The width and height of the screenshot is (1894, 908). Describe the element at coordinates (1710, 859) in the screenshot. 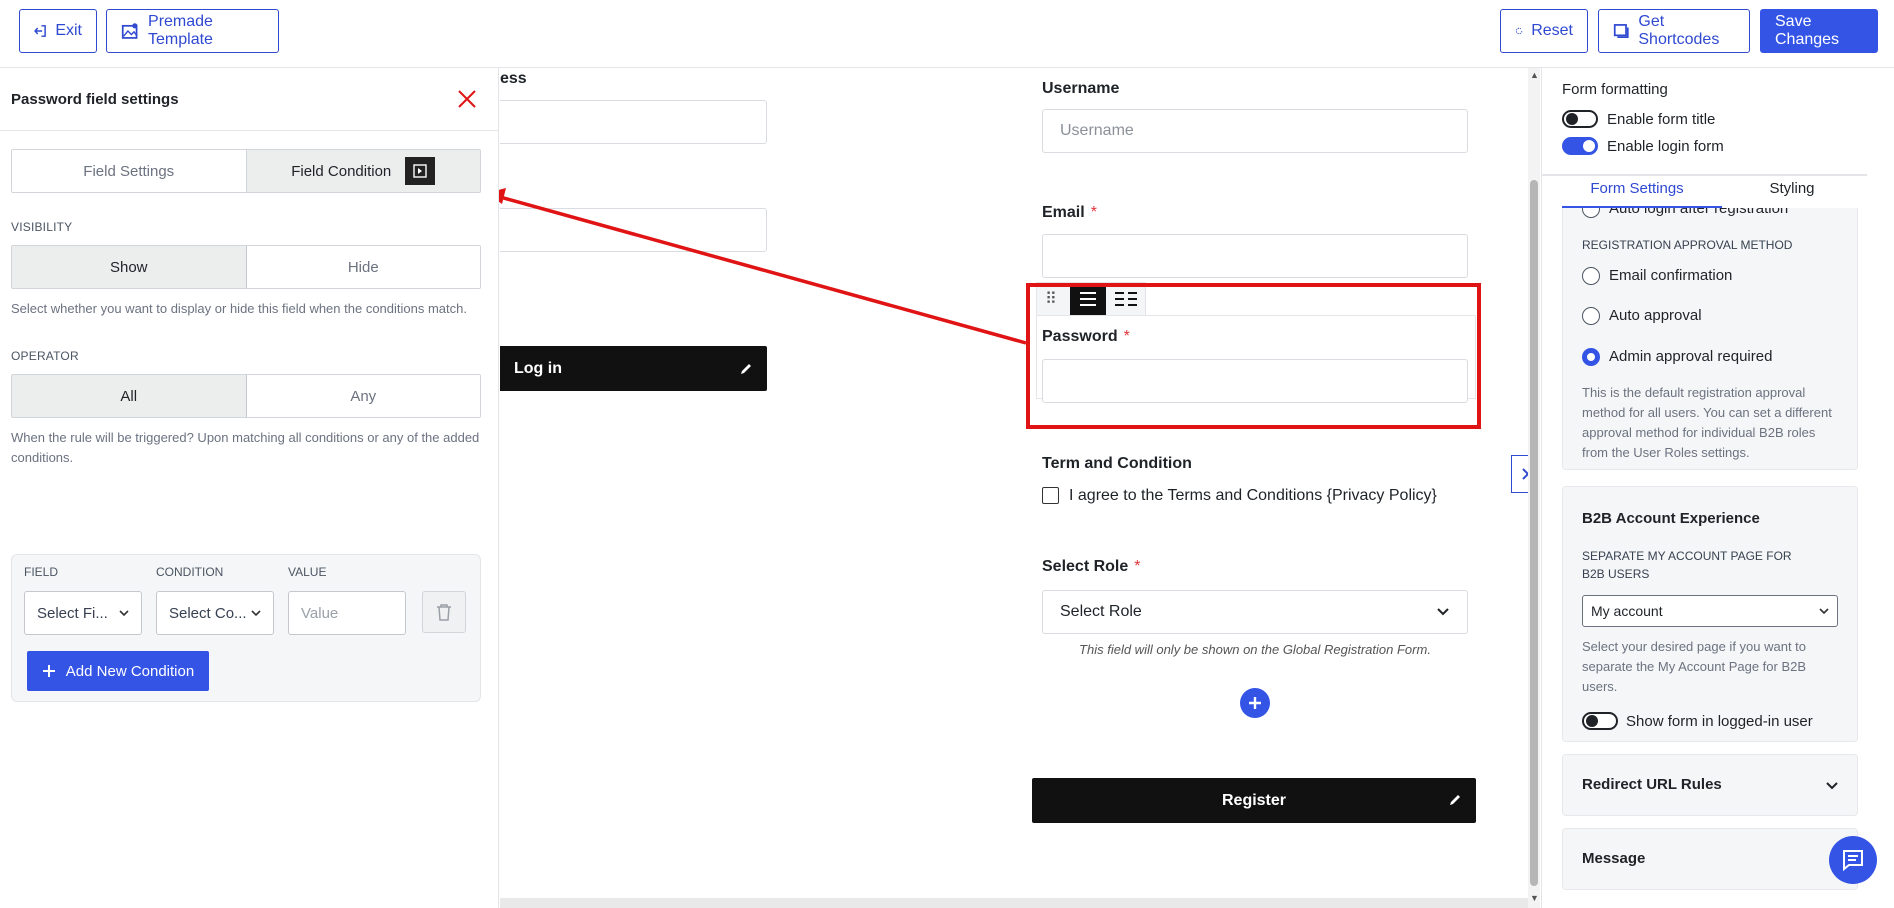

I see `message-card: Message` at that location.